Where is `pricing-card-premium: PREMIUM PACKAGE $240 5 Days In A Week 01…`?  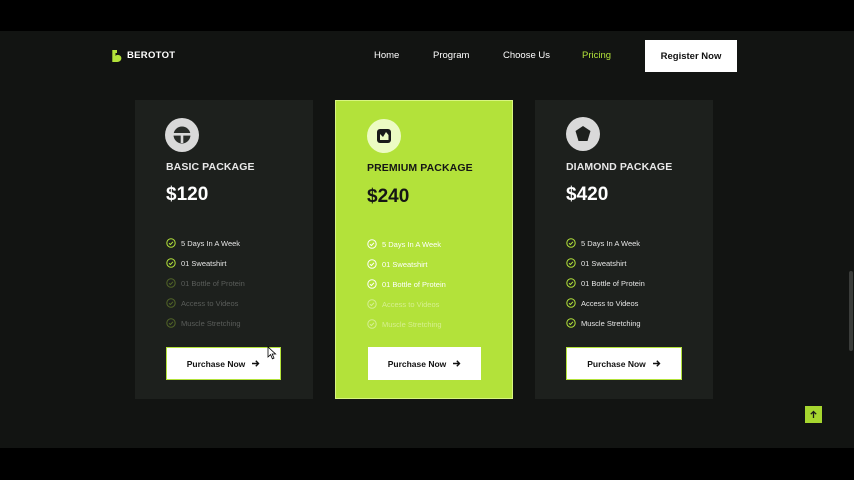 pricing-card-premium: PREMIUM PACKAGE $240 5 Days In A Week 01… is located at coordinates (424, 249).